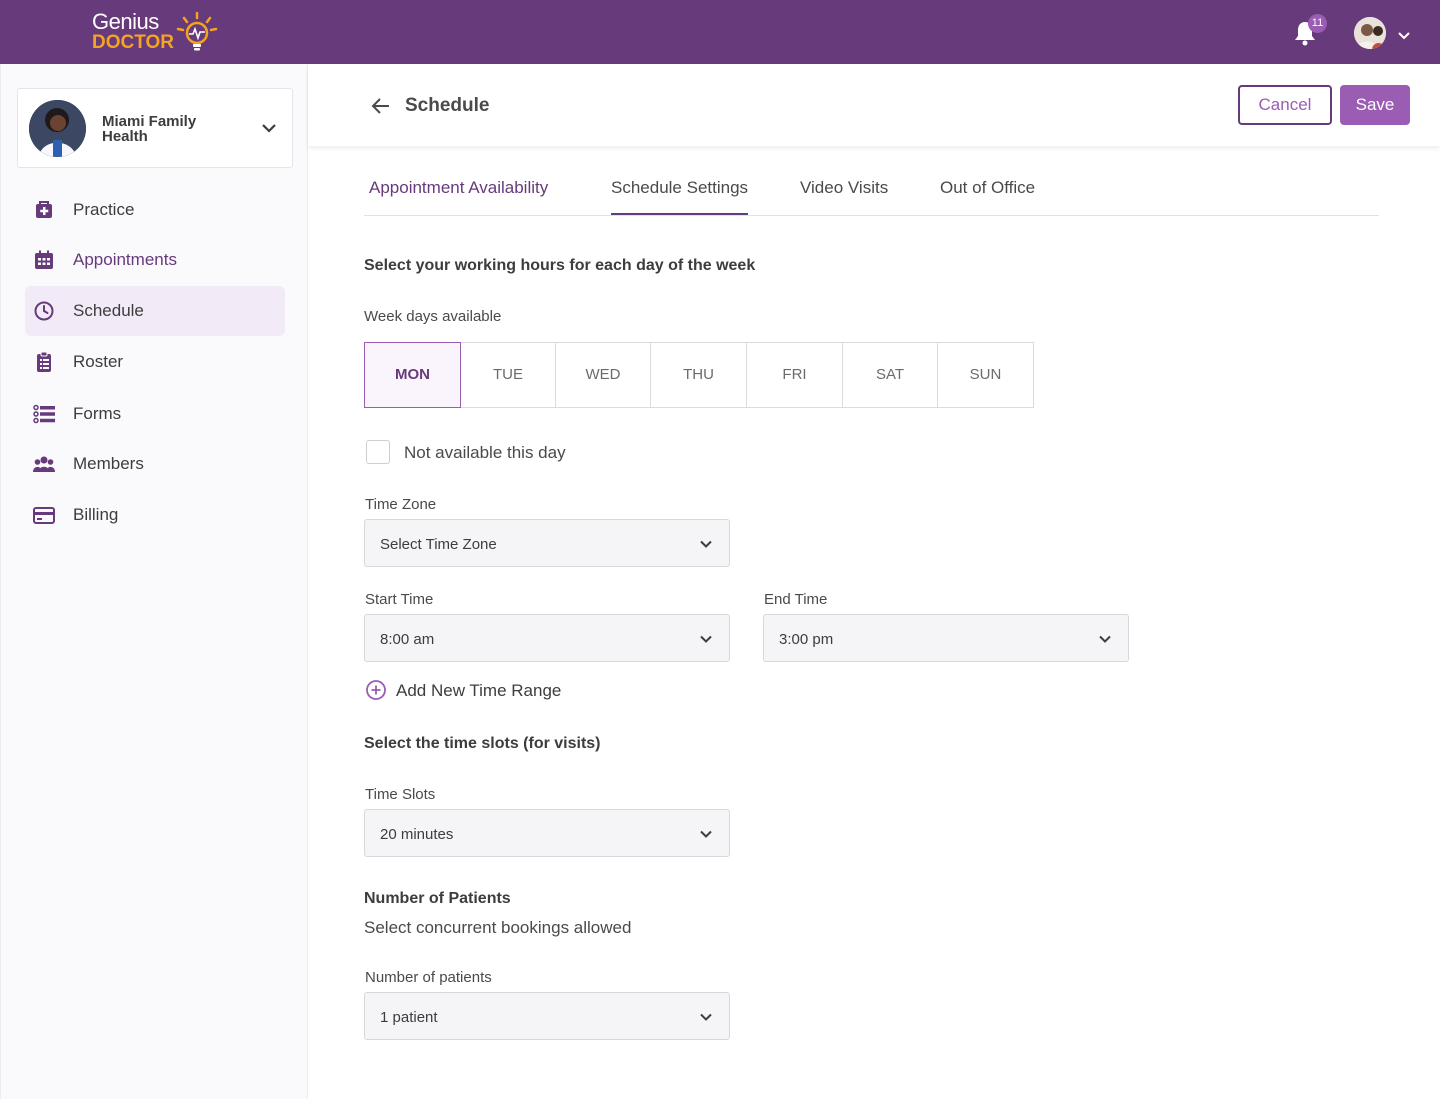 The width and height of the screenshot is (1440, 1099). What do you see at coordinates (844, 196) in the screenshot?
I see `tab-video-visits: Video Visits` at bounding box center [844, 196].